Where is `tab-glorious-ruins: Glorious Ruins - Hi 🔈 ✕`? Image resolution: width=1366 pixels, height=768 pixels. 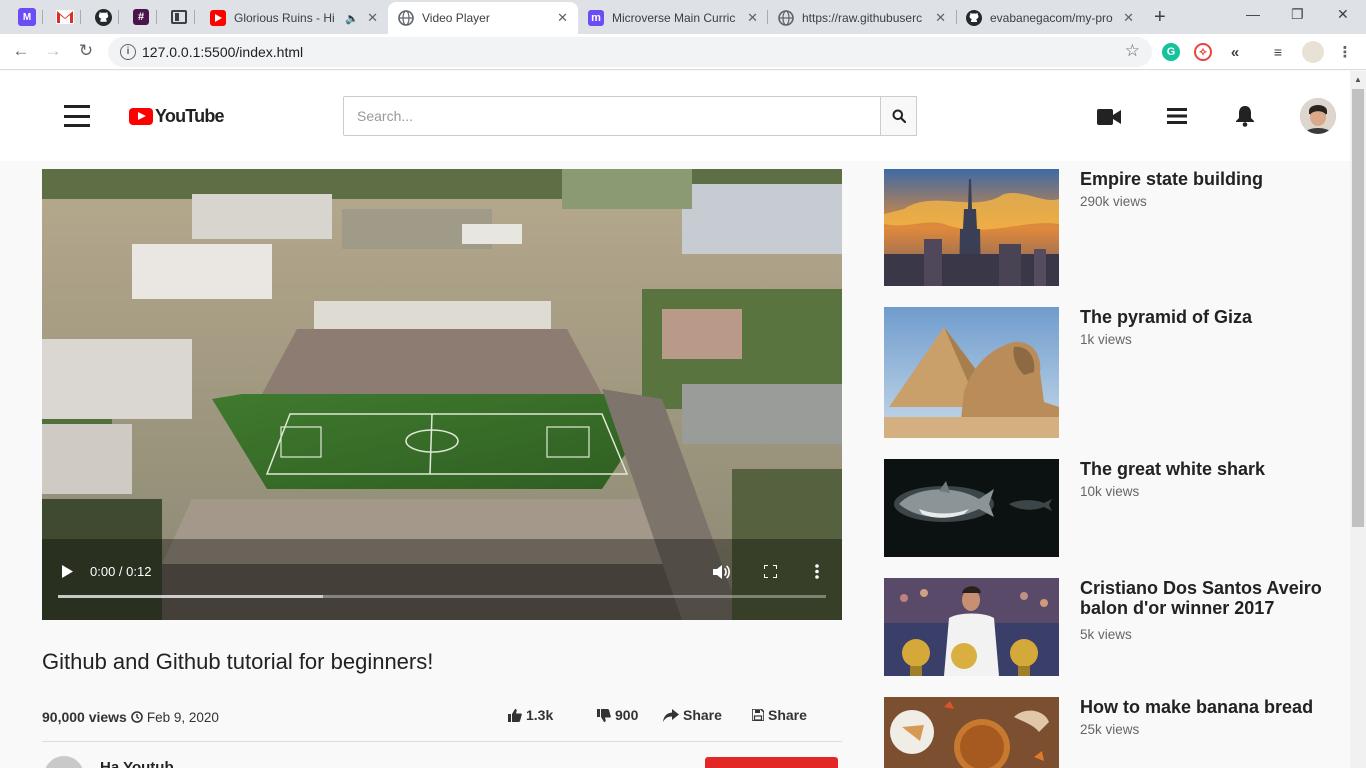 tab-glorious-ruins: Glorious Ruins - Hi 🔈 ✕ is located at coordinates (294, 18).